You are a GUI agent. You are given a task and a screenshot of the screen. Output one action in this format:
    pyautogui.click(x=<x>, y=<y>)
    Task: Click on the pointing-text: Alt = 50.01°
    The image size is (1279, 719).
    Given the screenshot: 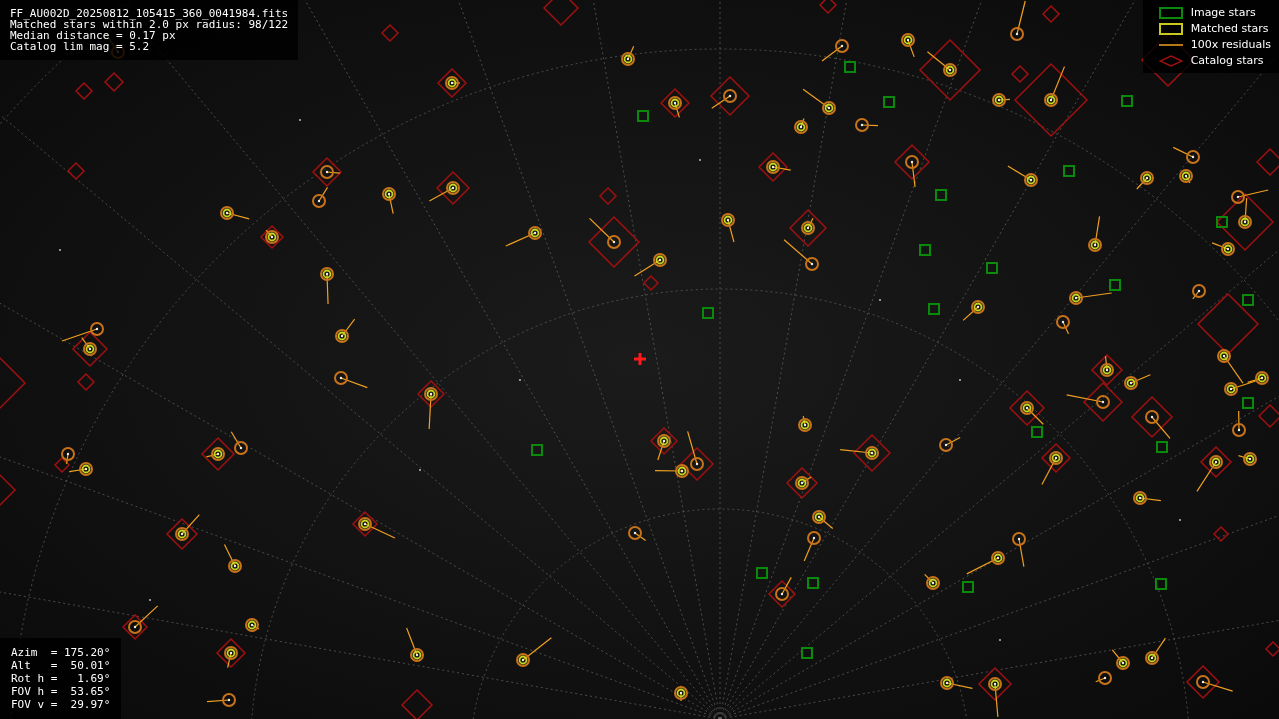 What is the action you would take?
    pyautogui.click(x=61, y=665)
    